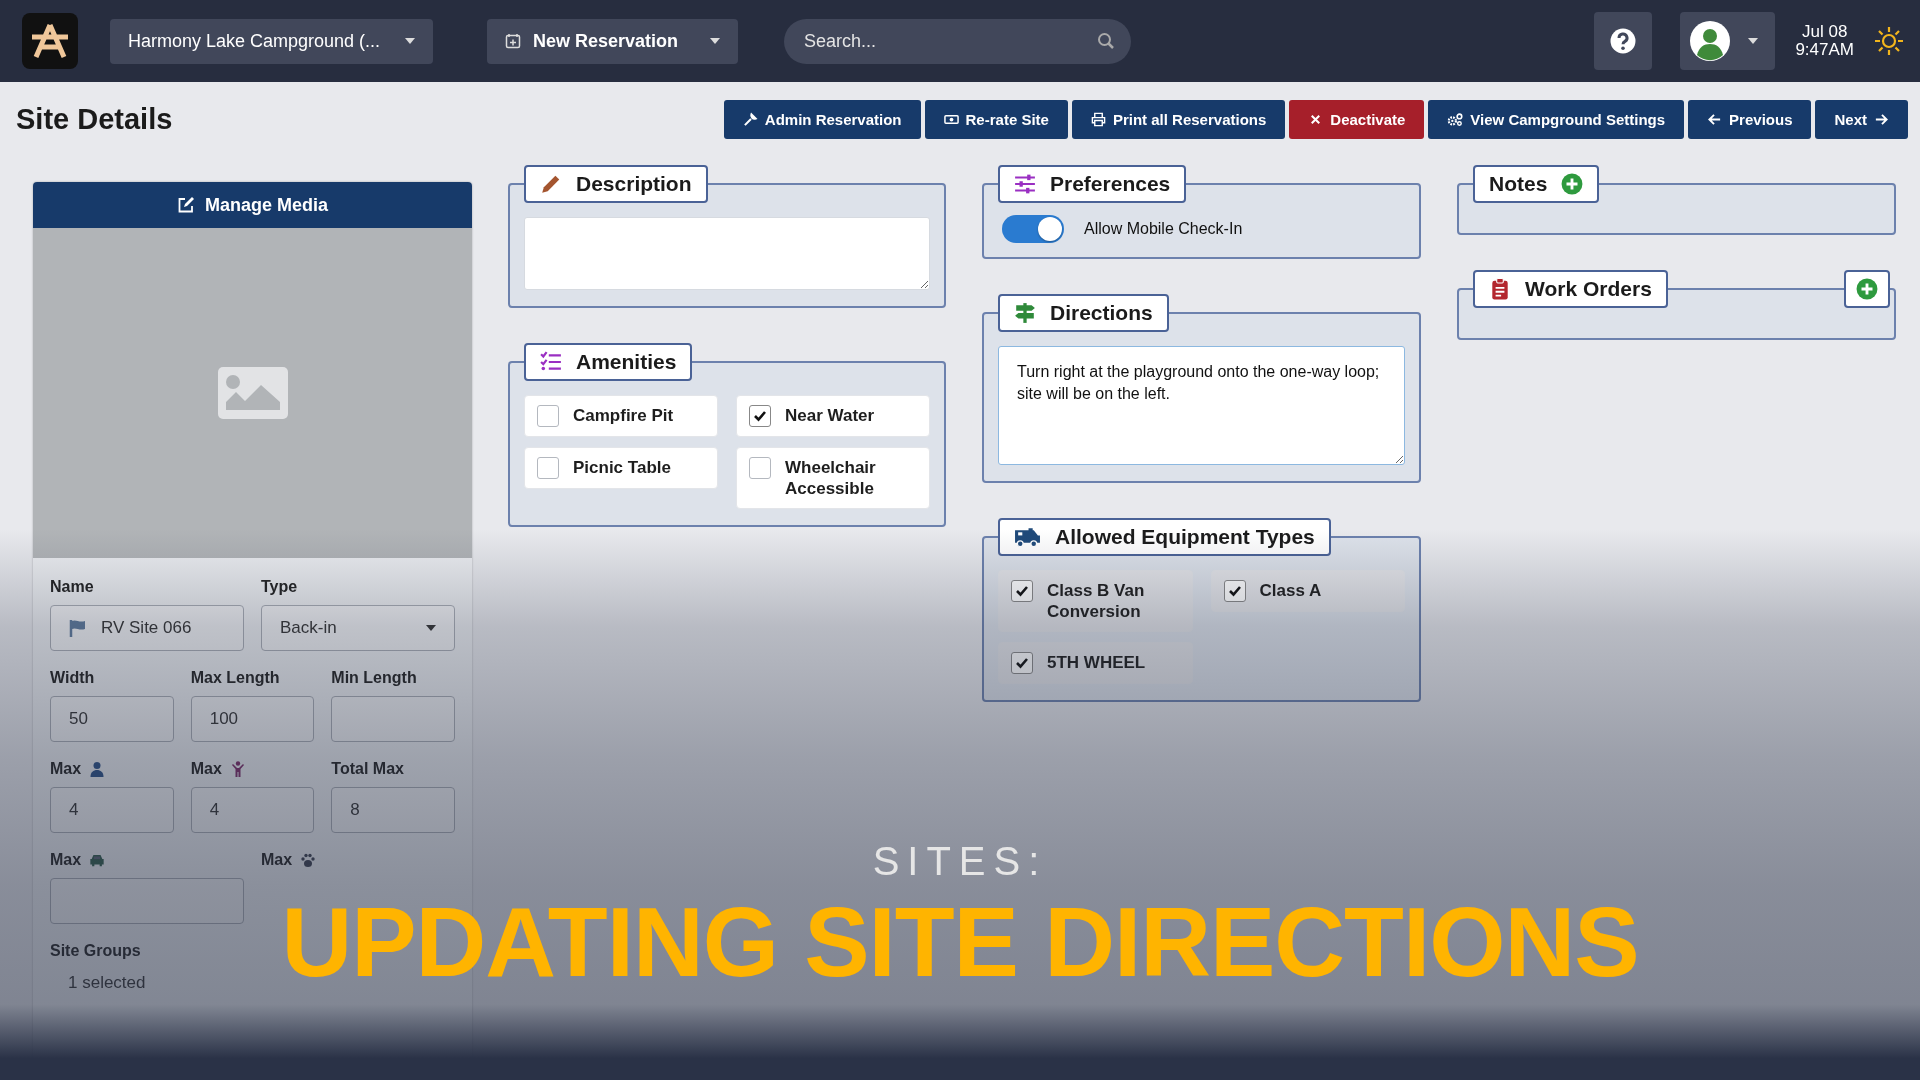  Describe the element at coordinates (1307, 591) in the screenshot. I see `equipment-checkbox: Class A` at that location.